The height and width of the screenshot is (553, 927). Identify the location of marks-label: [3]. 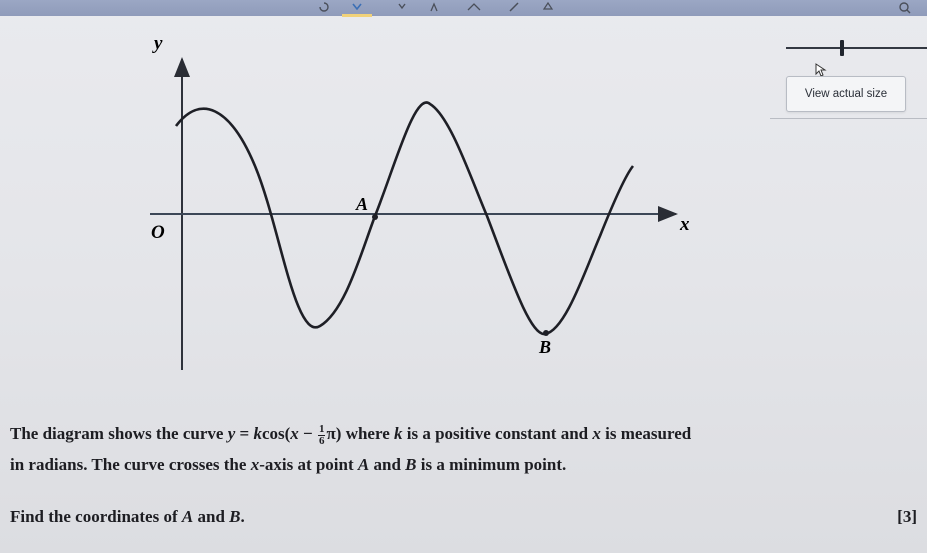
(907, 516).